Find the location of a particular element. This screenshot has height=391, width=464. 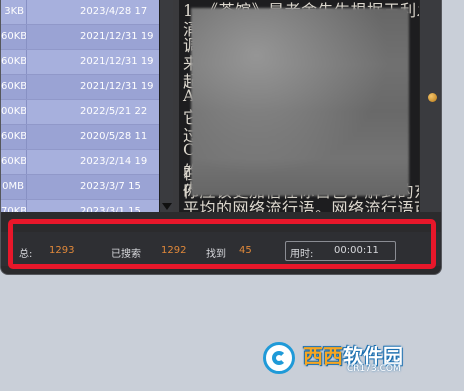

logo-c-icon is located at coordinates (279, 358).